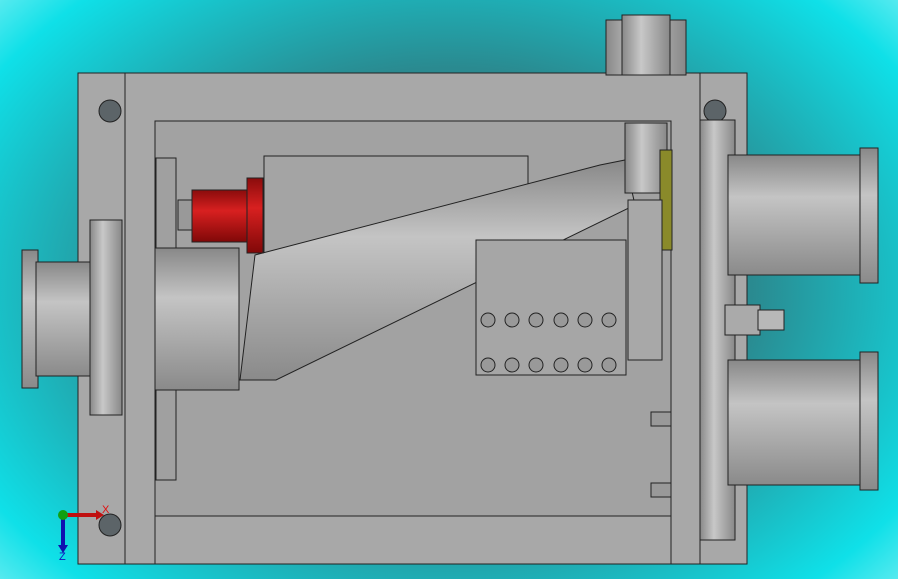  Describe the element at coordinates (106, 510) in the screenshot. I see `x-axis-label: X` at that location.